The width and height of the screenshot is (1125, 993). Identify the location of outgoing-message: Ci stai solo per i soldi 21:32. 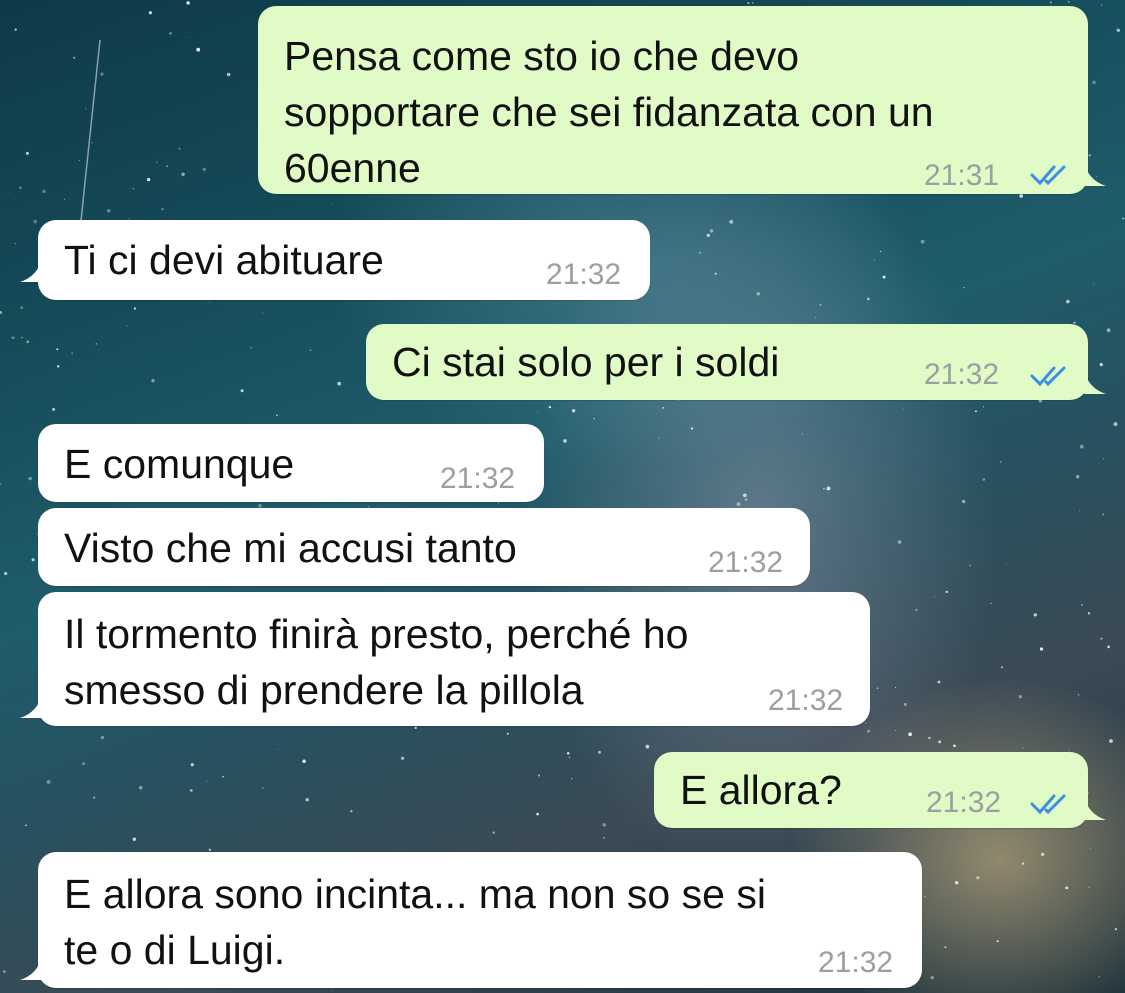
(727, 362).